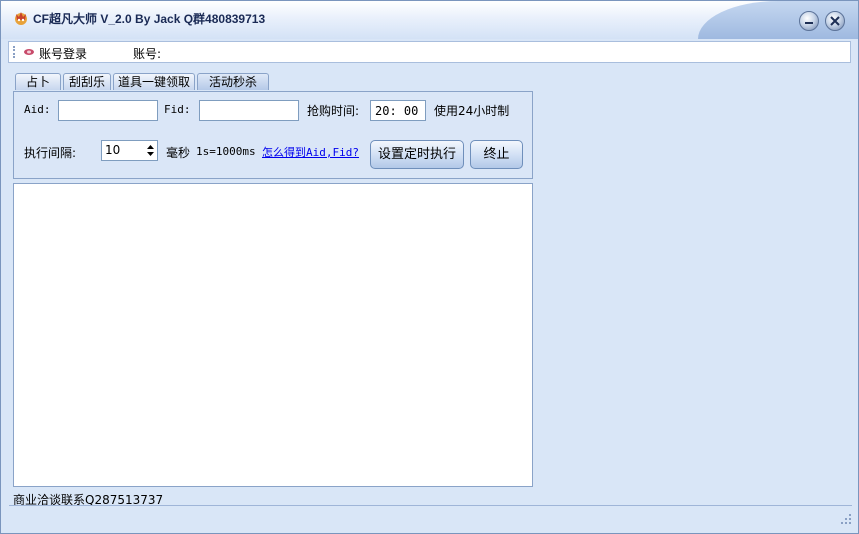 The height and width of the screenshot is (534, 859). Describe the element at coordinates (113, 150) in the screenshot. I see `interval-value: 10` at that location.